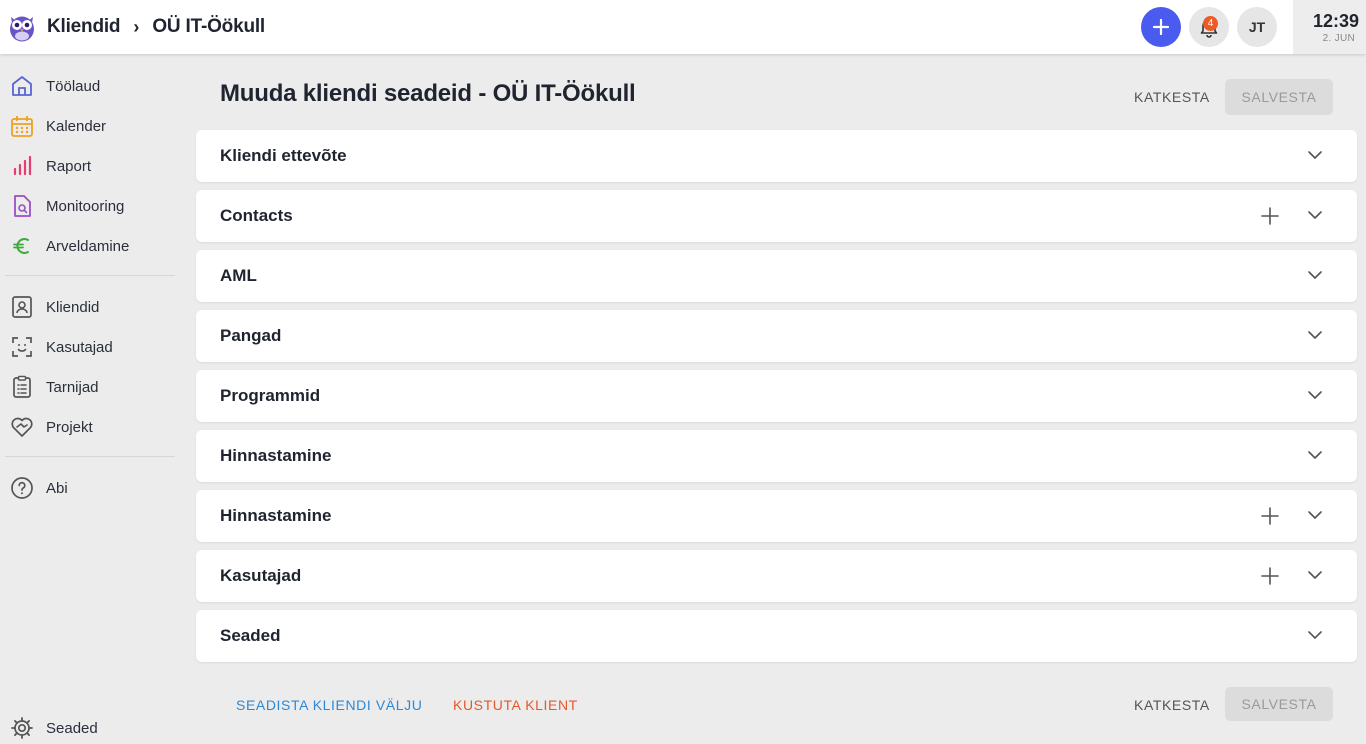  What do you see at coordinates (283, 155) in the screenshot?
I see `section-title: Kliendi ettevõte` at bounding box center [283, 155].